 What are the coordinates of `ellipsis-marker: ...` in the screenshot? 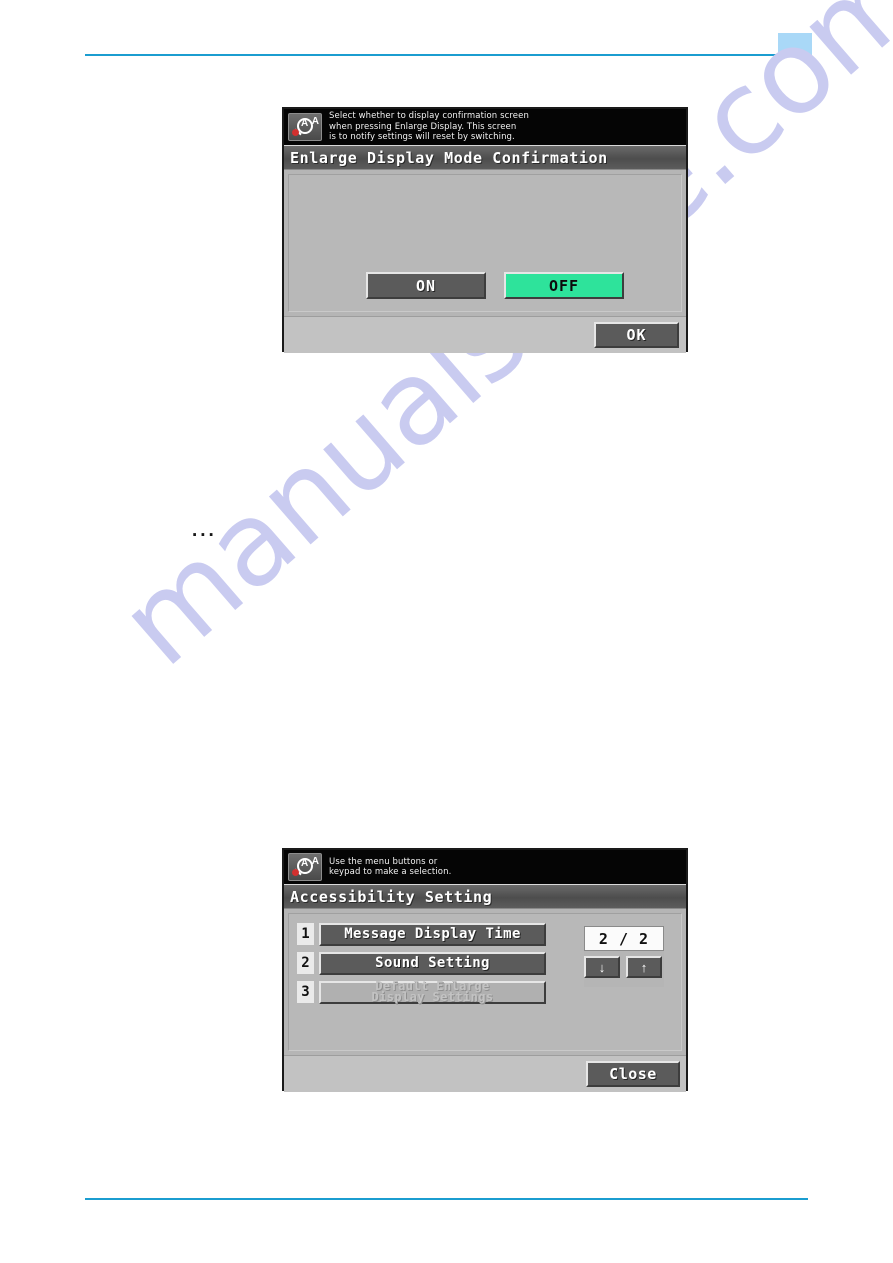 It's located at (204, 530).